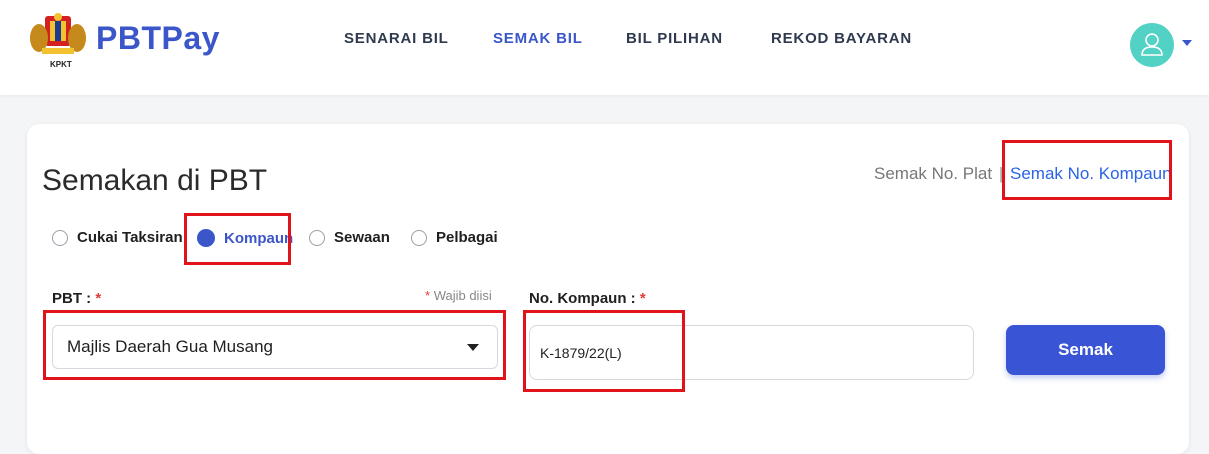 The height and width of the screenshot is (454, 1209). What do you see at coordinates (467, 237) in the screenshot?
I see `radio-label: Pelbagai` at bounding box center [467, 237].